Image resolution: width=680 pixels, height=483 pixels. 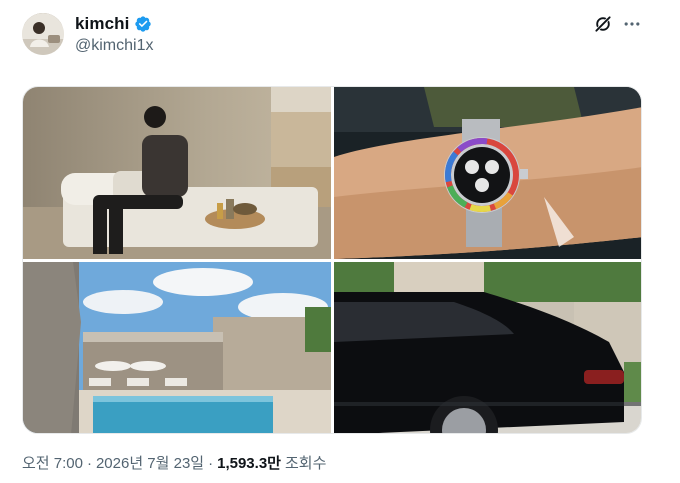 I want to click on post-timestamp: 오전 7:00 · 2026년 7월 23일, so click(x=113, y=462).